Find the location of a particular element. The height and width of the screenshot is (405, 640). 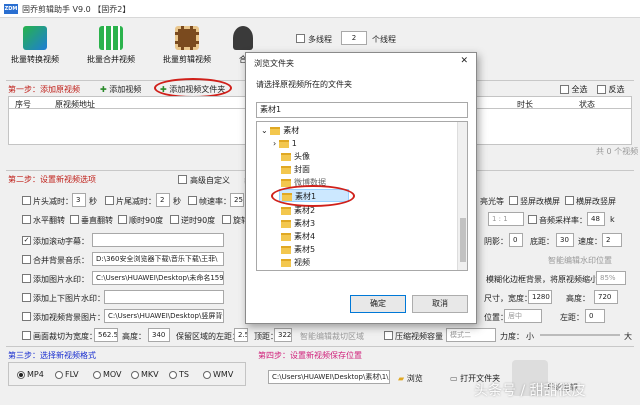

hflip-label: 水平翻转 is located at coordinates (49, 220).